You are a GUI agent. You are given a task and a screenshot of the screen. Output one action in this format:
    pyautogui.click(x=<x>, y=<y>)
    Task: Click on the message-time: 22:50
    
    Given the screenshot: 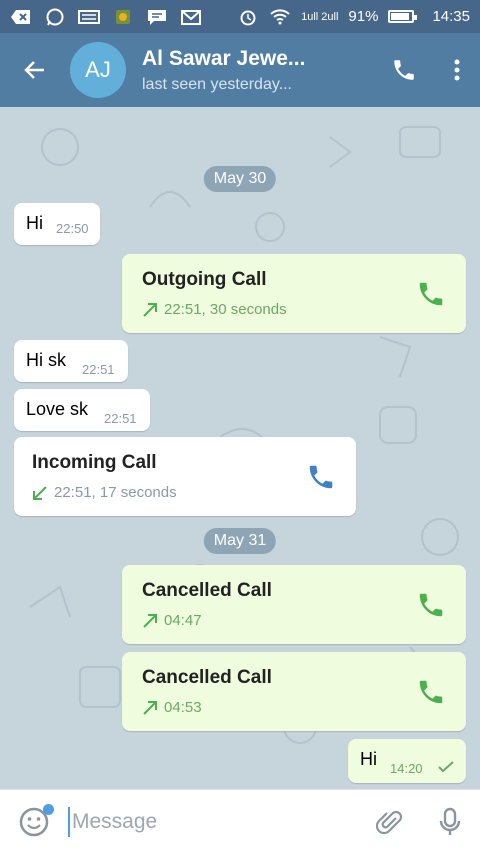 What is the action you would take?
    pyautogui.click(x=72, y=228)
    